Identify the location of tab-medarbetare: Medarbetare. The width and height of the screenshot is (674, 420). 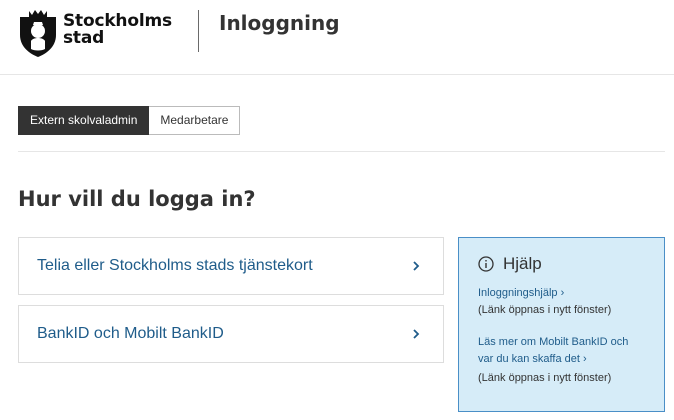
(195, 120).